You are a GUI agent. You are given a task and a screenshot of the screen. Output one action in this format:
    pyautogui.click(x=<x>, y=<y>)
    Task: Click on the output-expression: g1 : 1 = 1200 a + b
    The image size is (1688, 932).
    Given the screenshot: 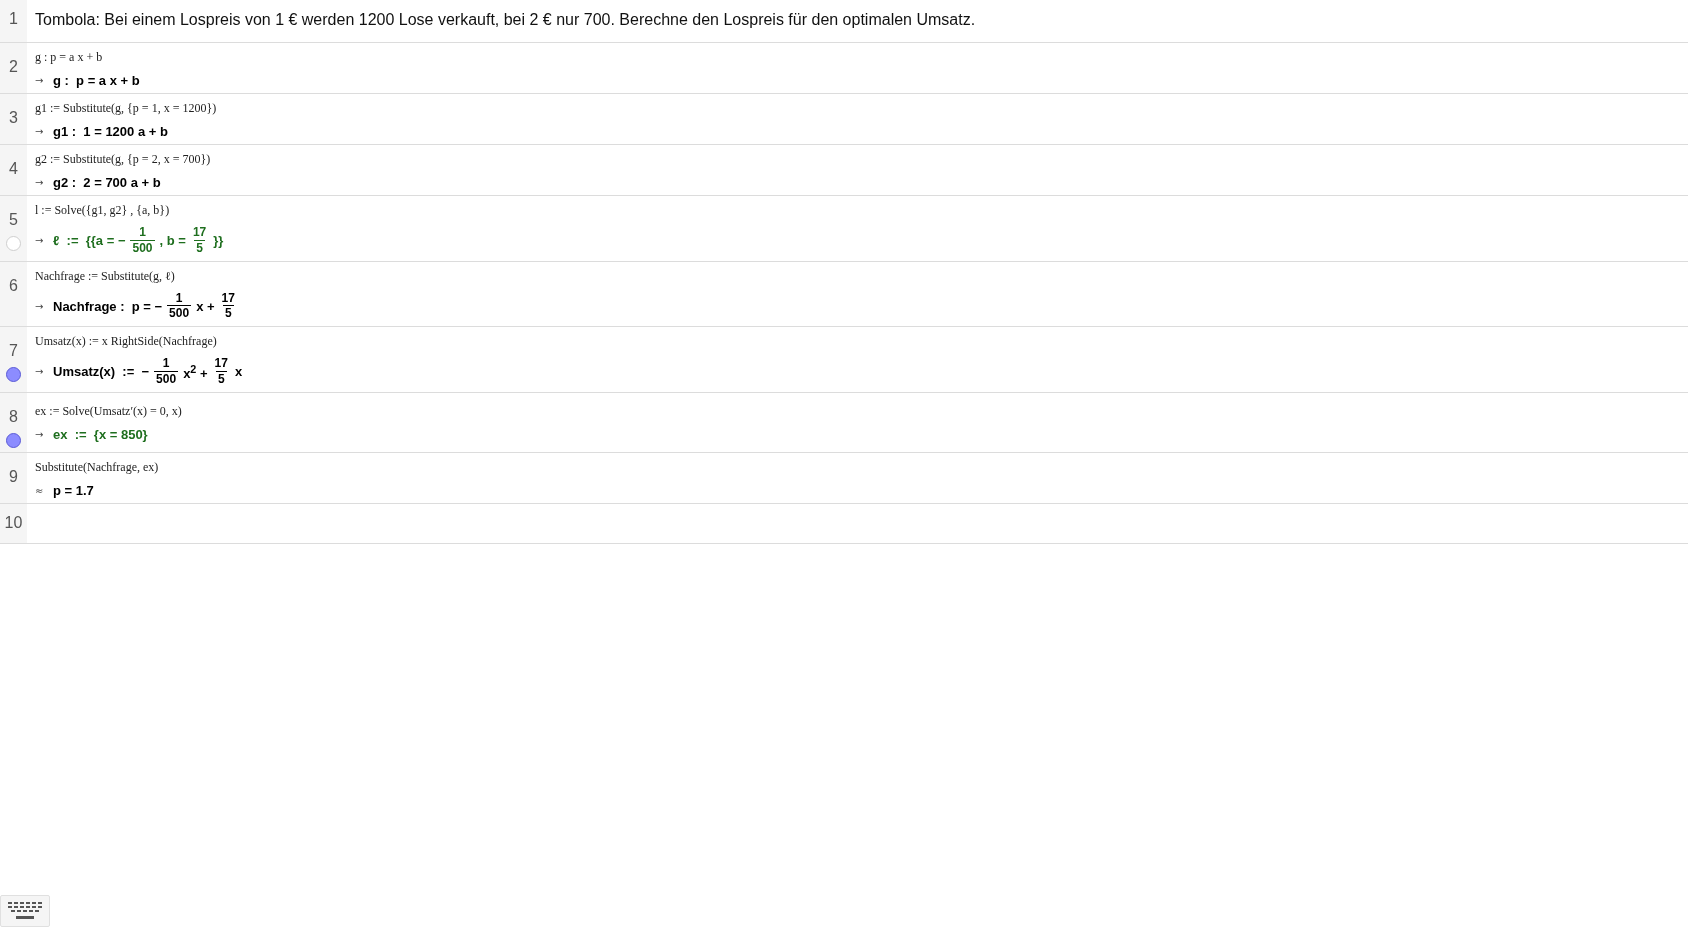 What is the action you would take?
    pyautogui.click(x=110, y=131)
    